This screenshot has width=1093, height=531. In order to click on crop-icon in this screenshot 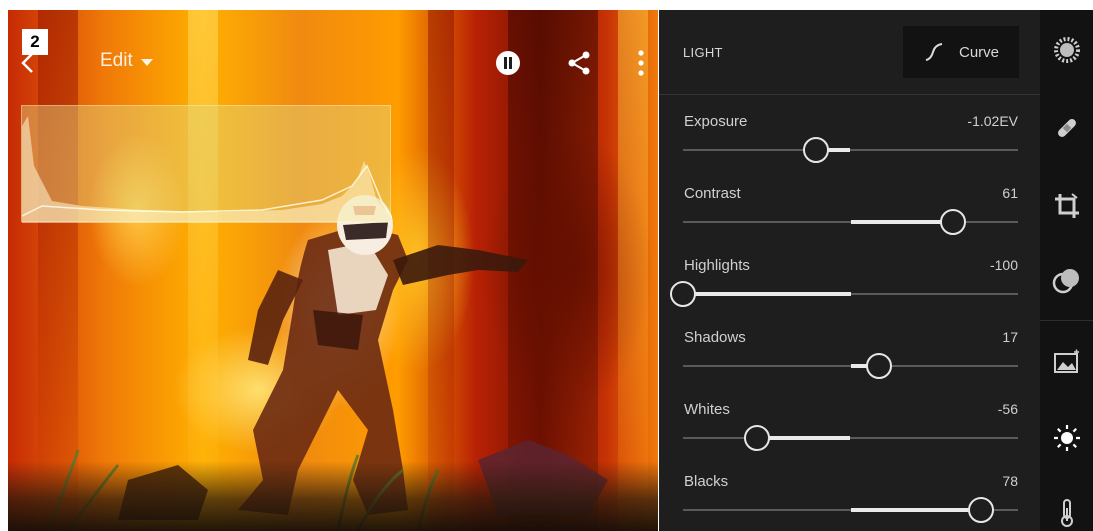, I will do `click(1067, 206)`.